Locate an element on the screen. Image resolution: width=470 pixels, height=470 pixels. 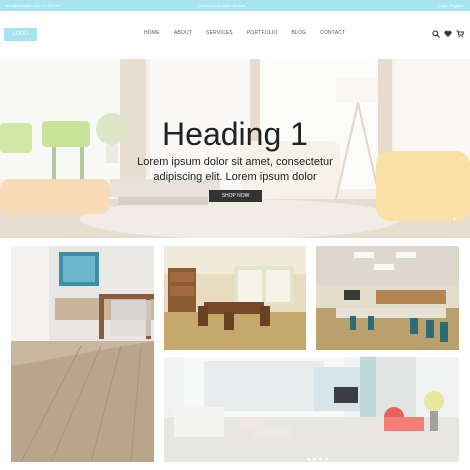
shop-now-button: SHOP NOW is located at coordinates (235, 196).